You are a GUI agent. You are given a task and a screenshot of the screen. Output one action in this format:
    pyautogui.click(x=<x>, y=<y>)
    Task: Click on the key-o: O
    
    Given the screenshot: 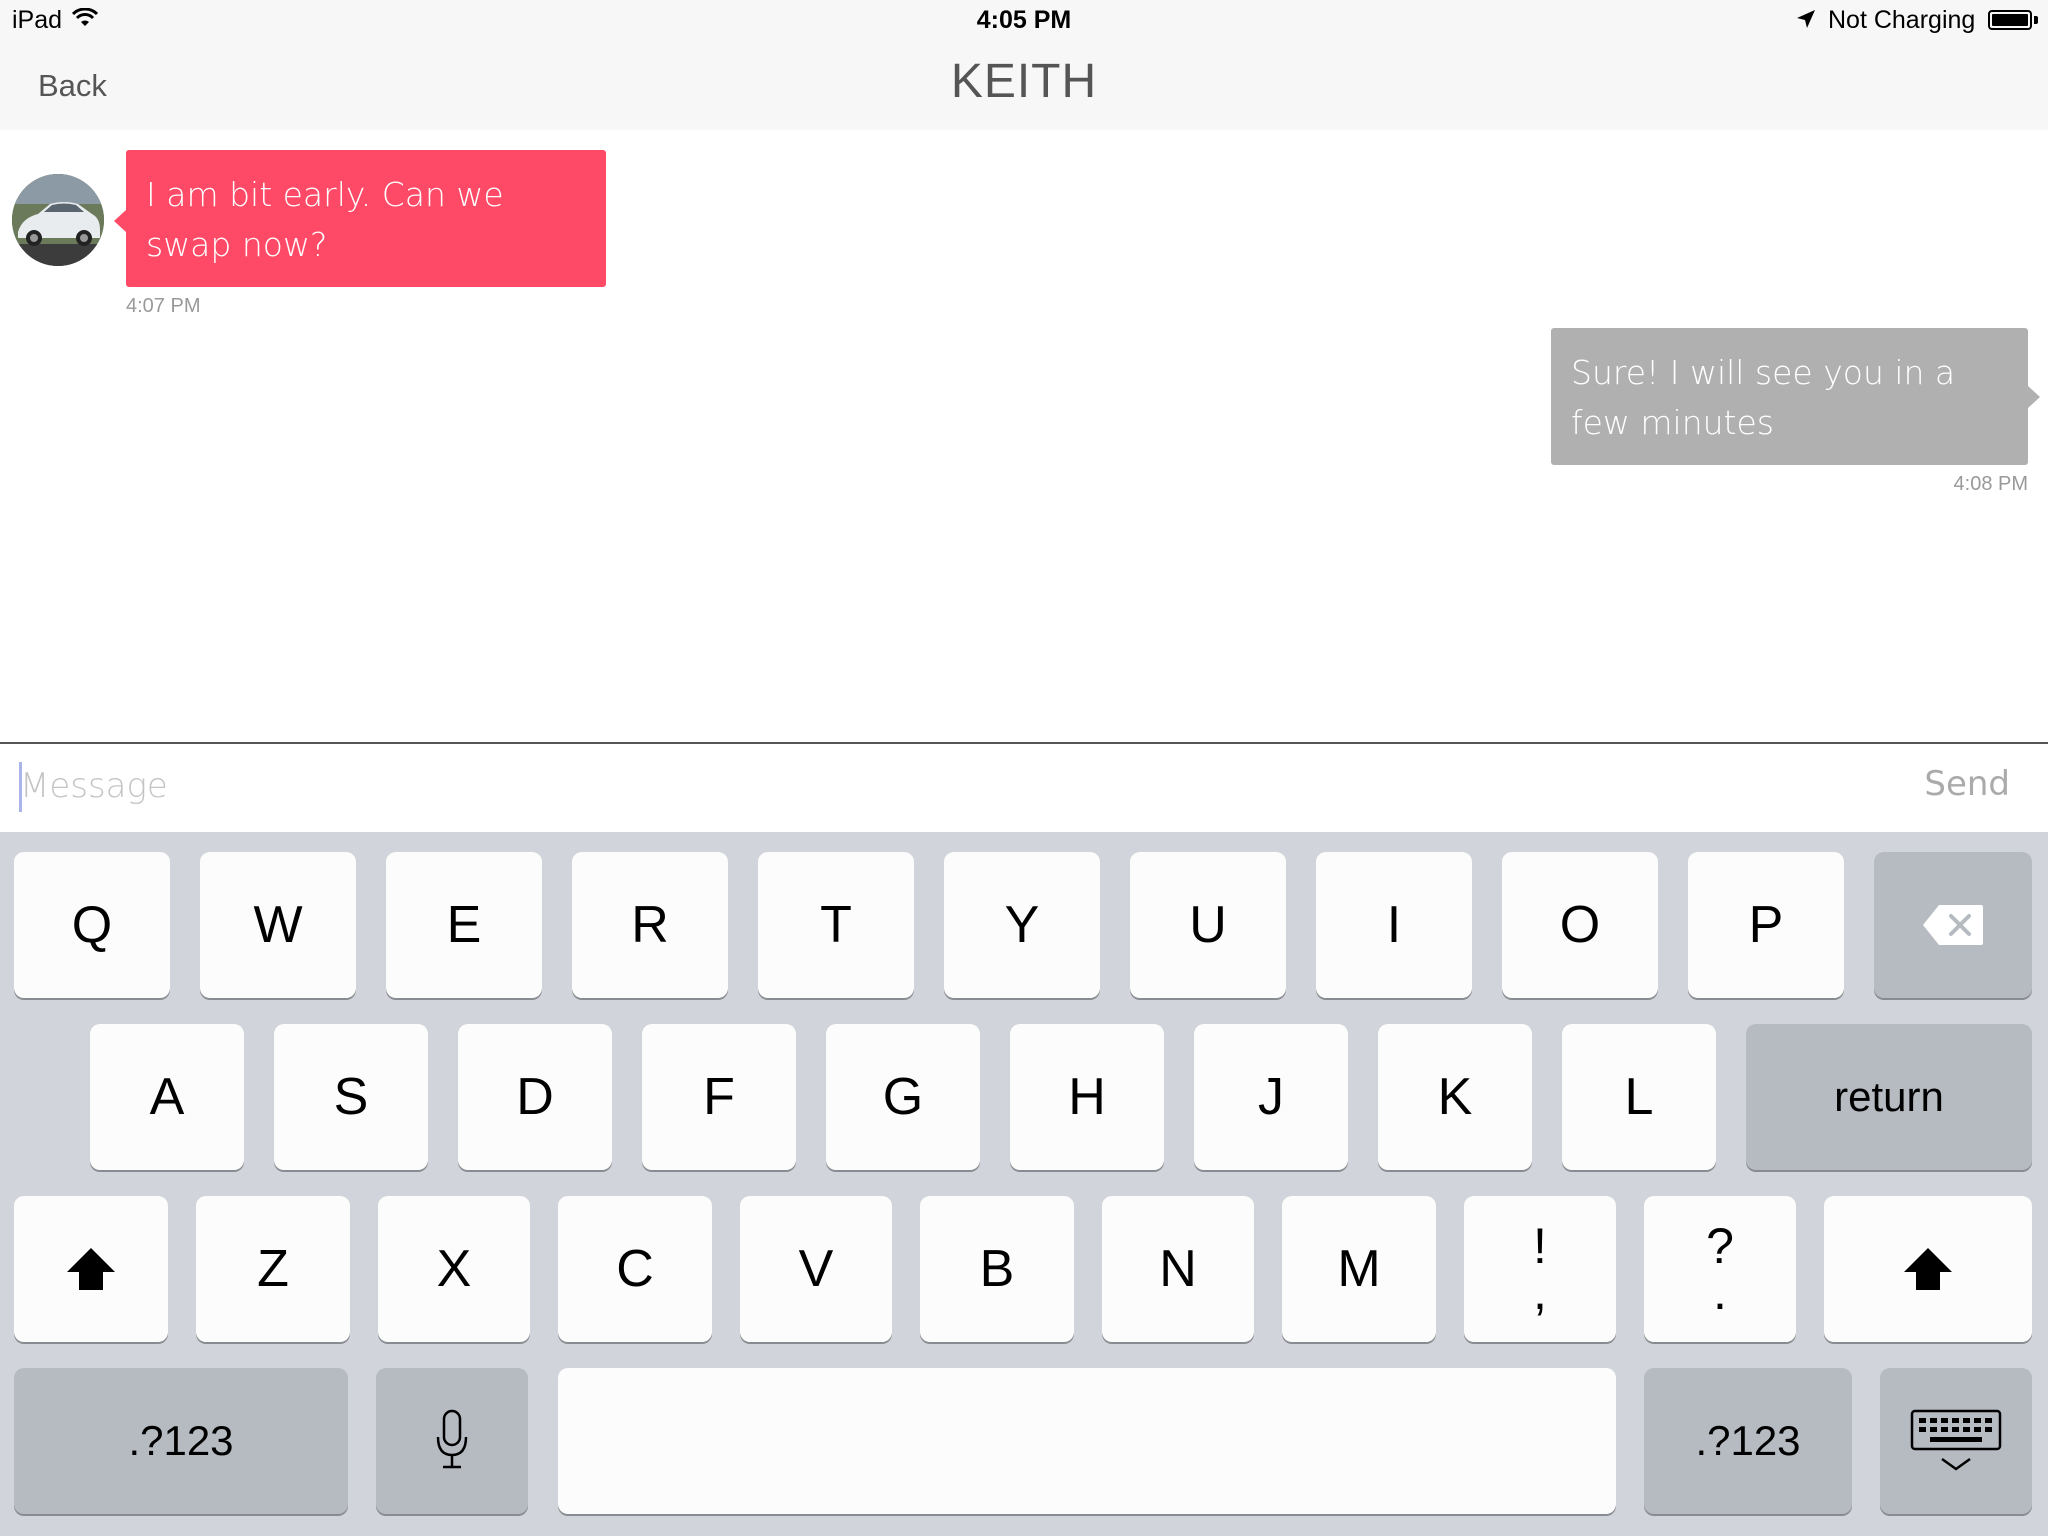 What is the action you would take?
    pyautogui.click(x=1580, y=925)
    